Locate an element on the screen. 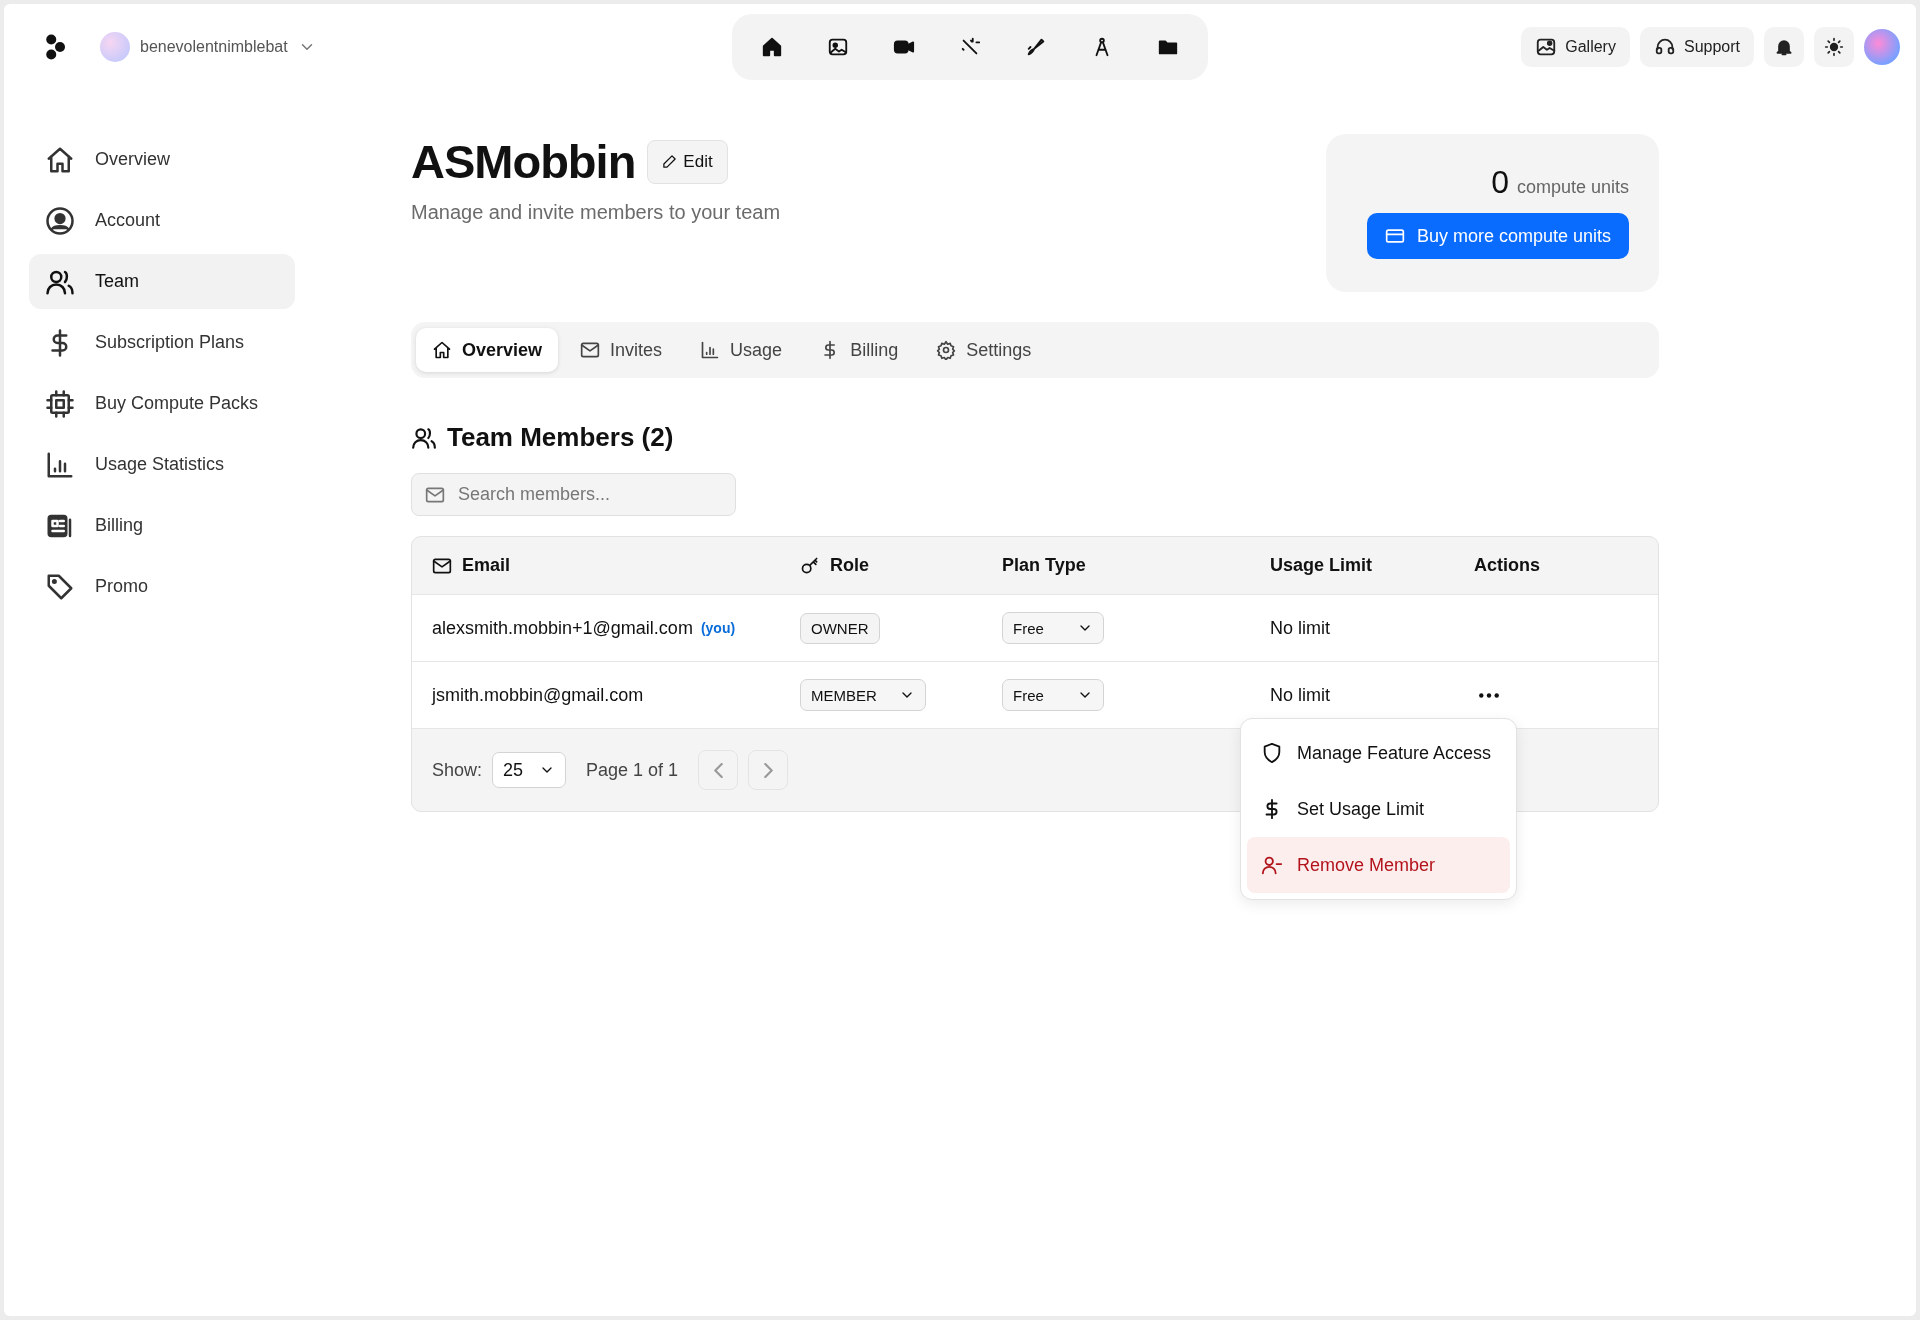  notifications-button is located at coordinates (1784, 47).